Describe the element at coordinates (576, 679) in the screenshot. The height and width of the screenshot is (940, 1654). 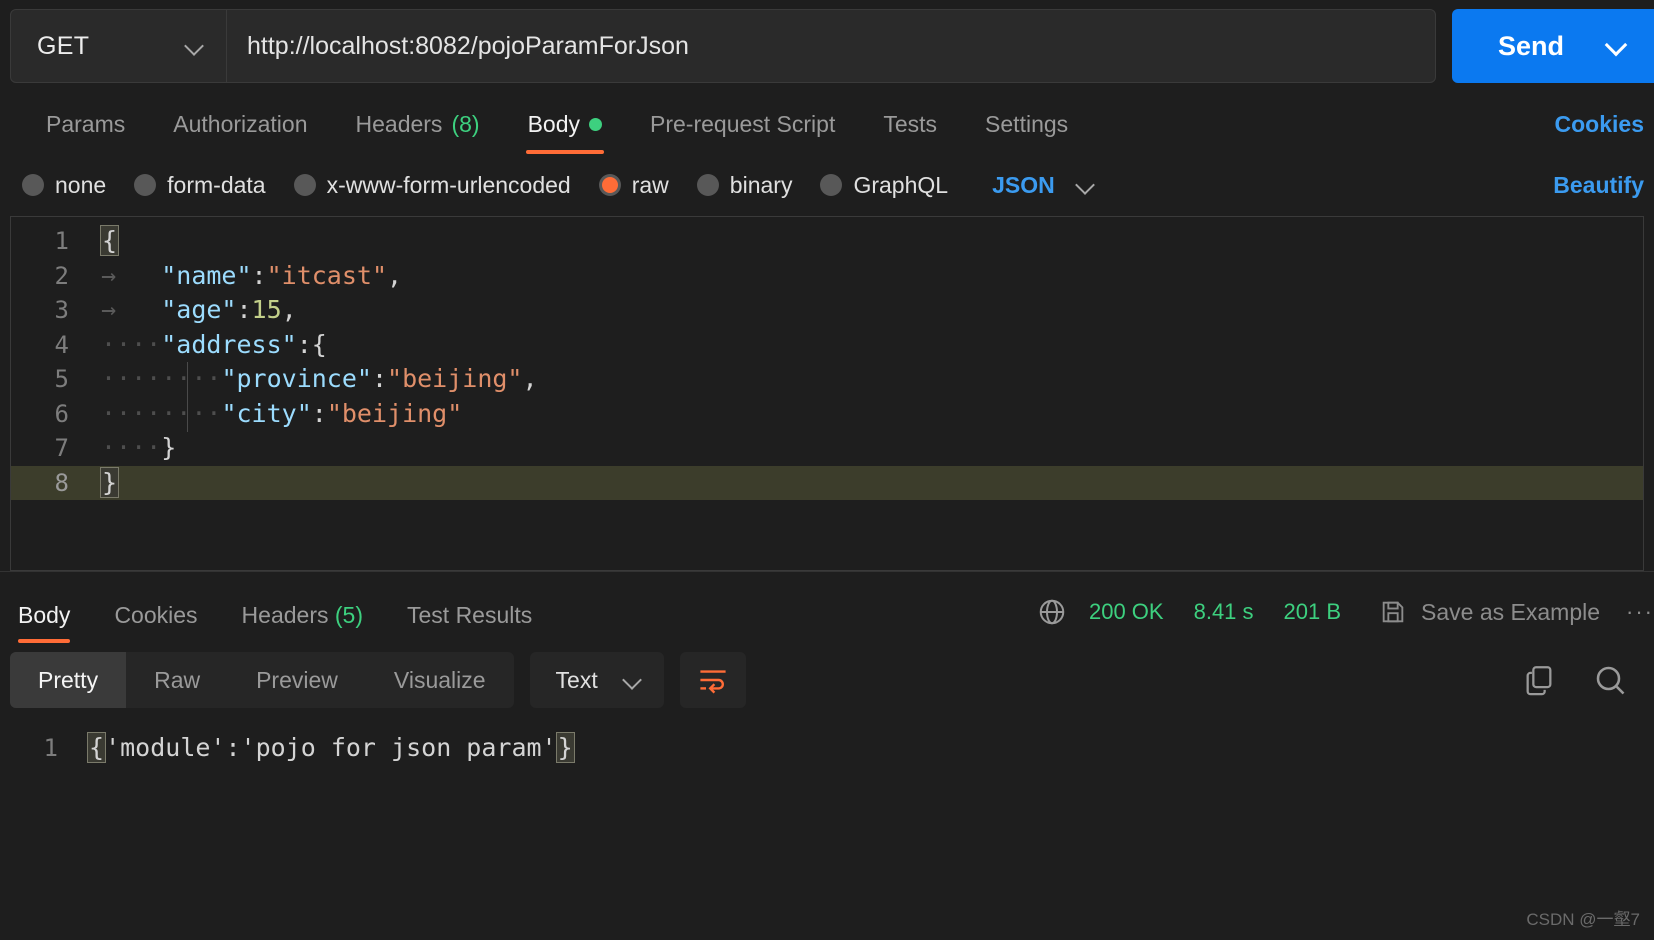
I see `response-format-label: Text` at that location.